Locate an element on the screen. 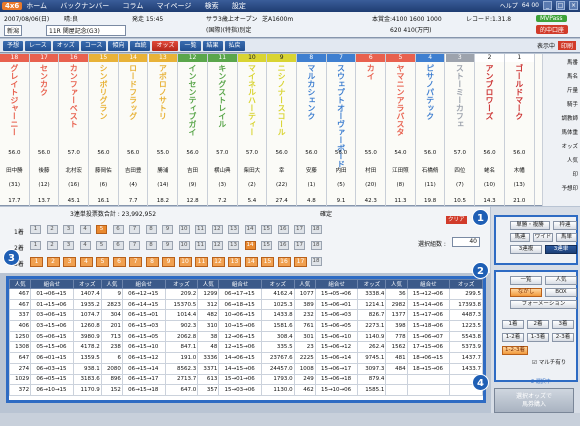  selector-2-3: 3 is located at coordinates (68, 245).